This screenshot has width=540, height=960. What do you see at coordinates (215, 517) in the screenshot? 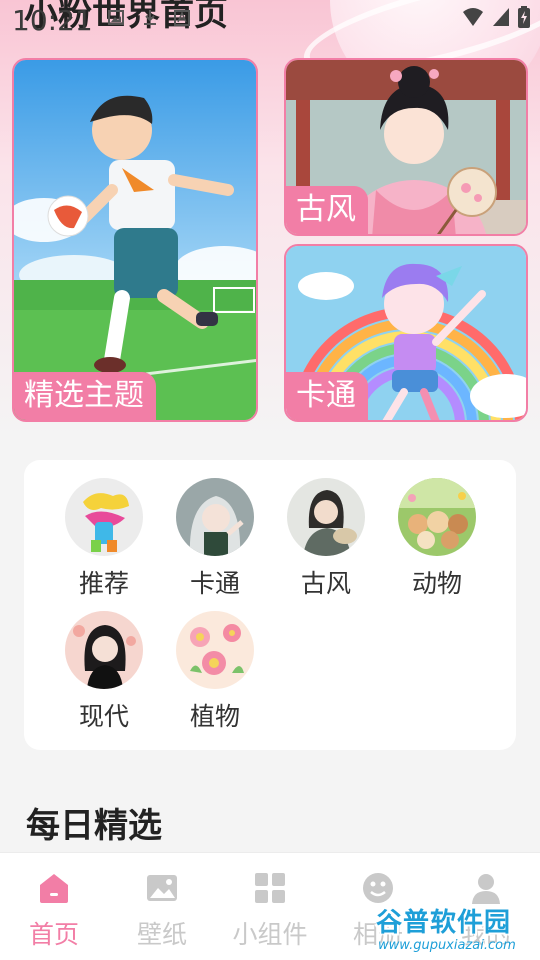
I see `anime-girl-avatar` at bounding box center [215, 517].